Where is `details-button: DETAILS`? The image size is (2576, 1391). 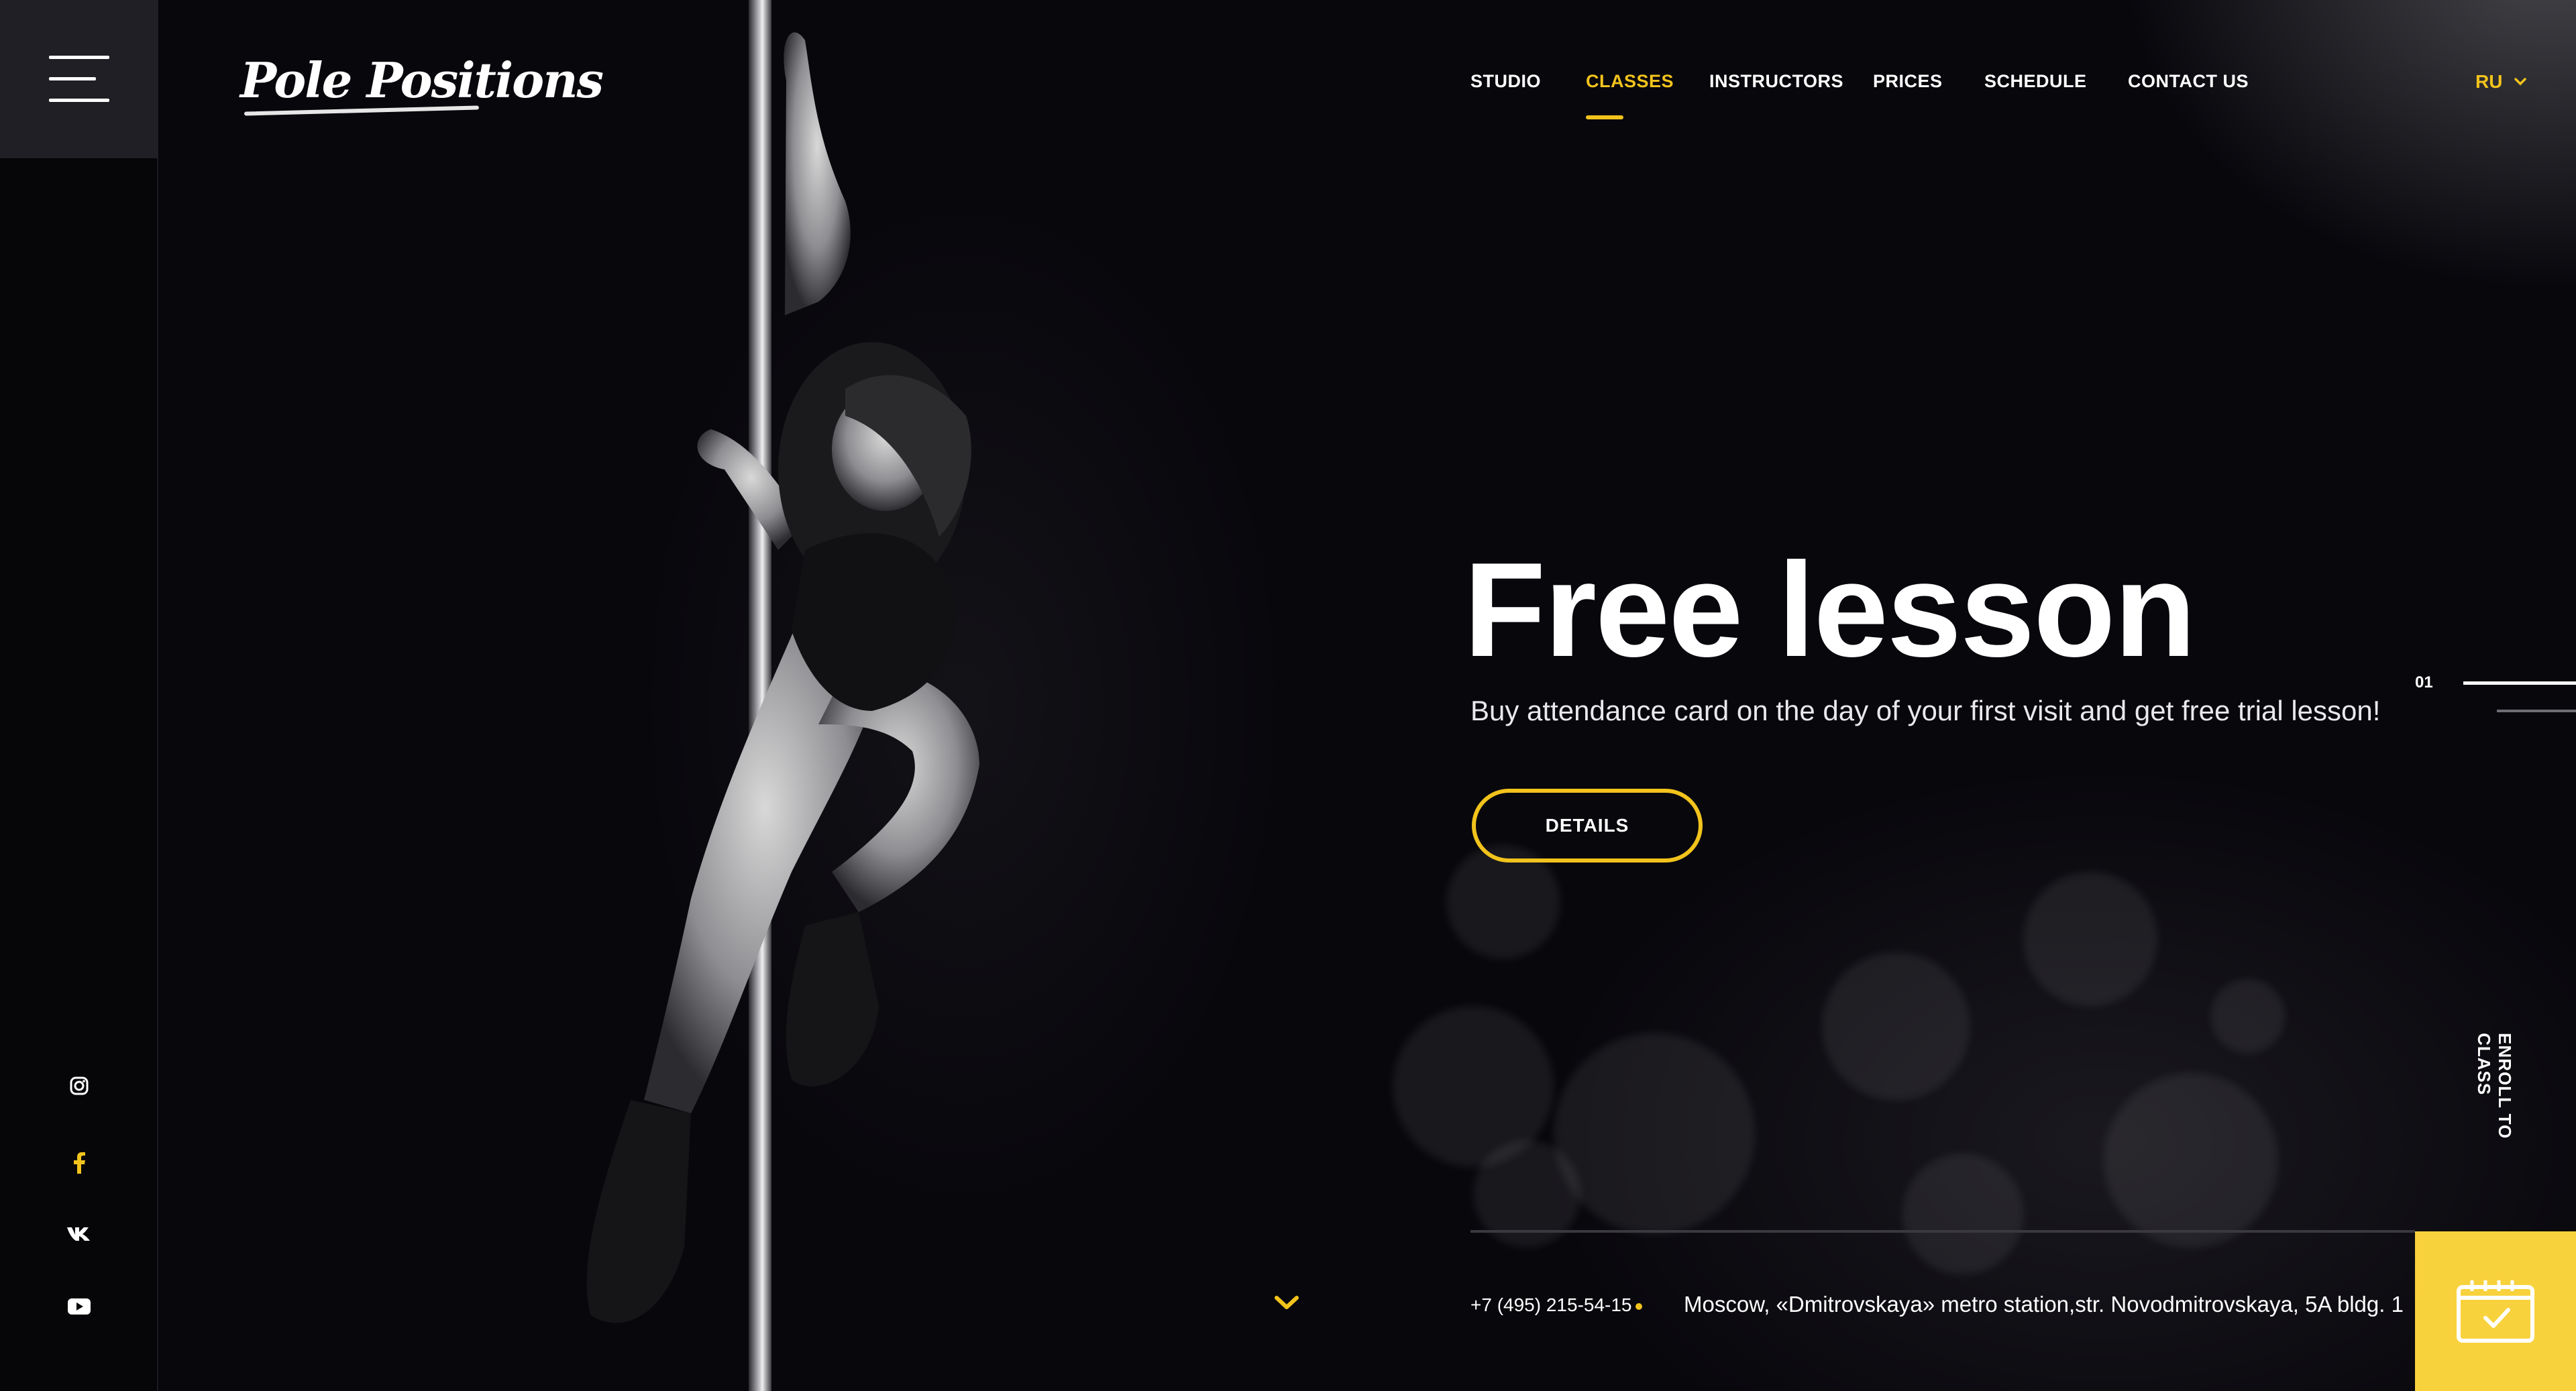
details-button: DETAILS is located at coordinates (1587, 826).